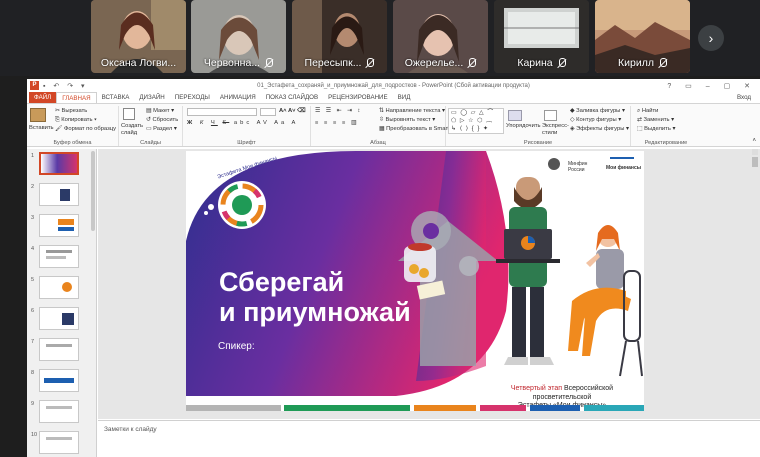 The height and width of the screenshot is (457, 760). Describe the element at coordinates (129, 114) in the screenshot. I see `new-slide-icon` at that location.